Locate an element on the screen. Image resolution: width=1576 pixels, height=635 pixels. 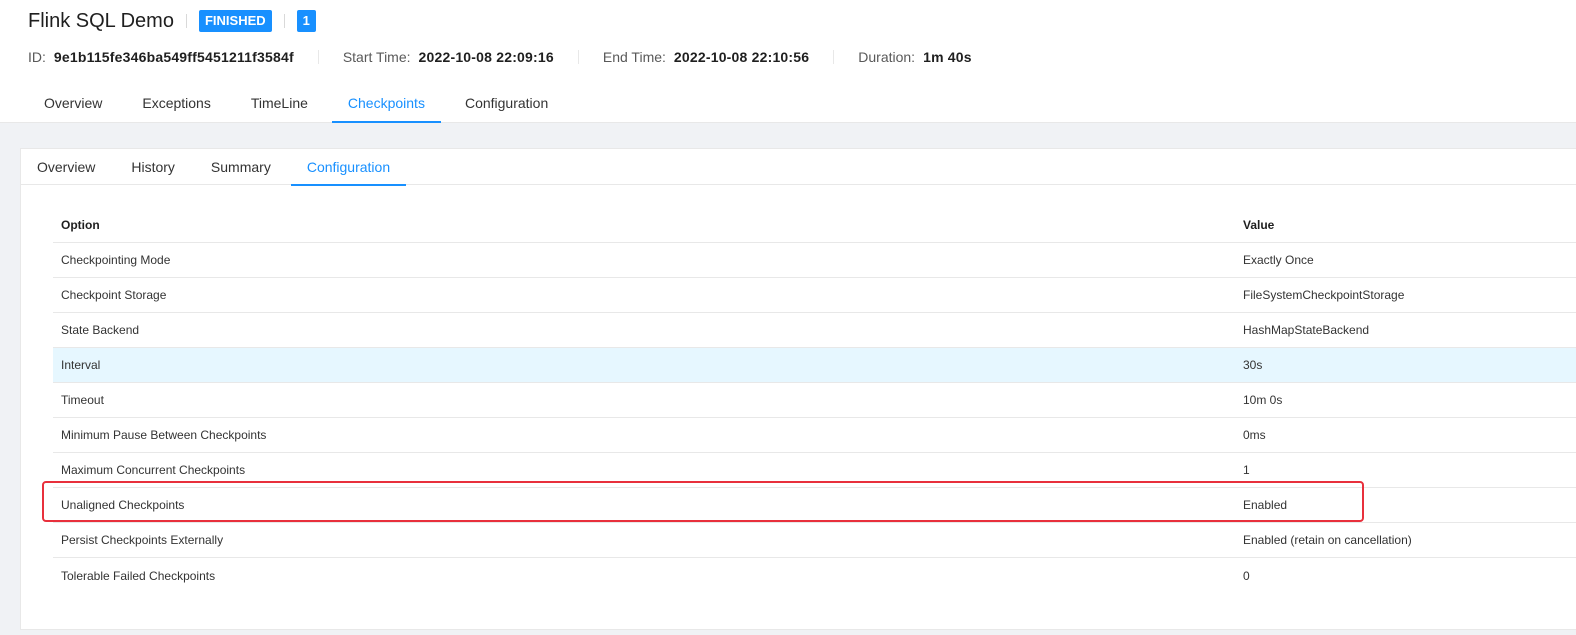
tab-exceptions: Exceptions is located at coordinates (176, 103).